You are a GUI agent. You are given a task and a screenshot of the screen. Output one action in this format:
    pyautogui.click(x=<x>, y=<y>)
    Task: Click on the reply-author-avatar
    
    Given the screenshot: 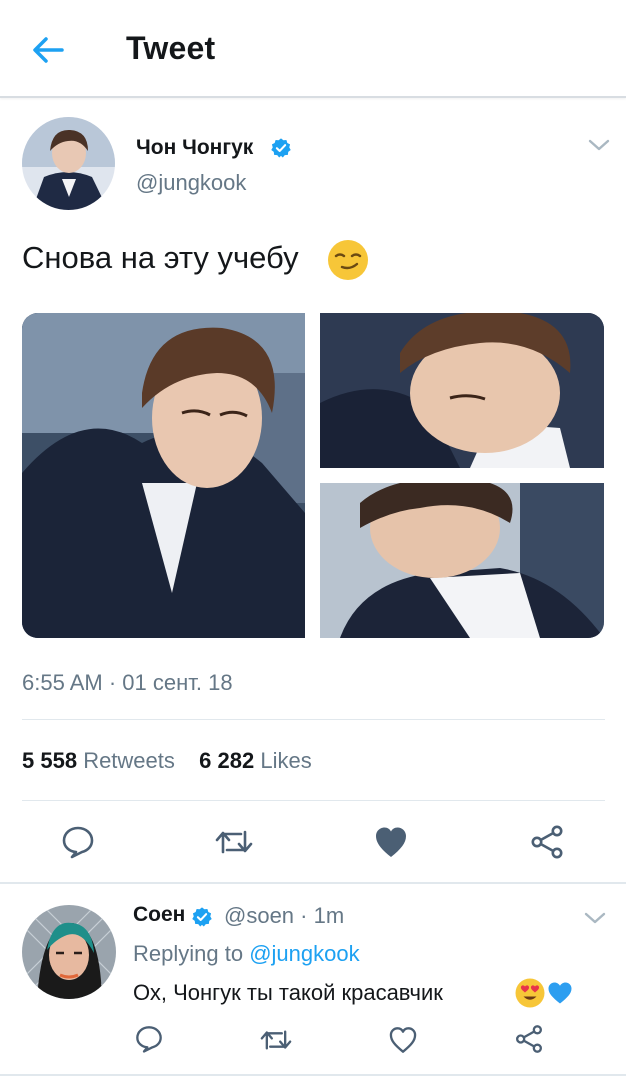 What is the action you would take?
    pyautogui.click(x=69, y=952)
    